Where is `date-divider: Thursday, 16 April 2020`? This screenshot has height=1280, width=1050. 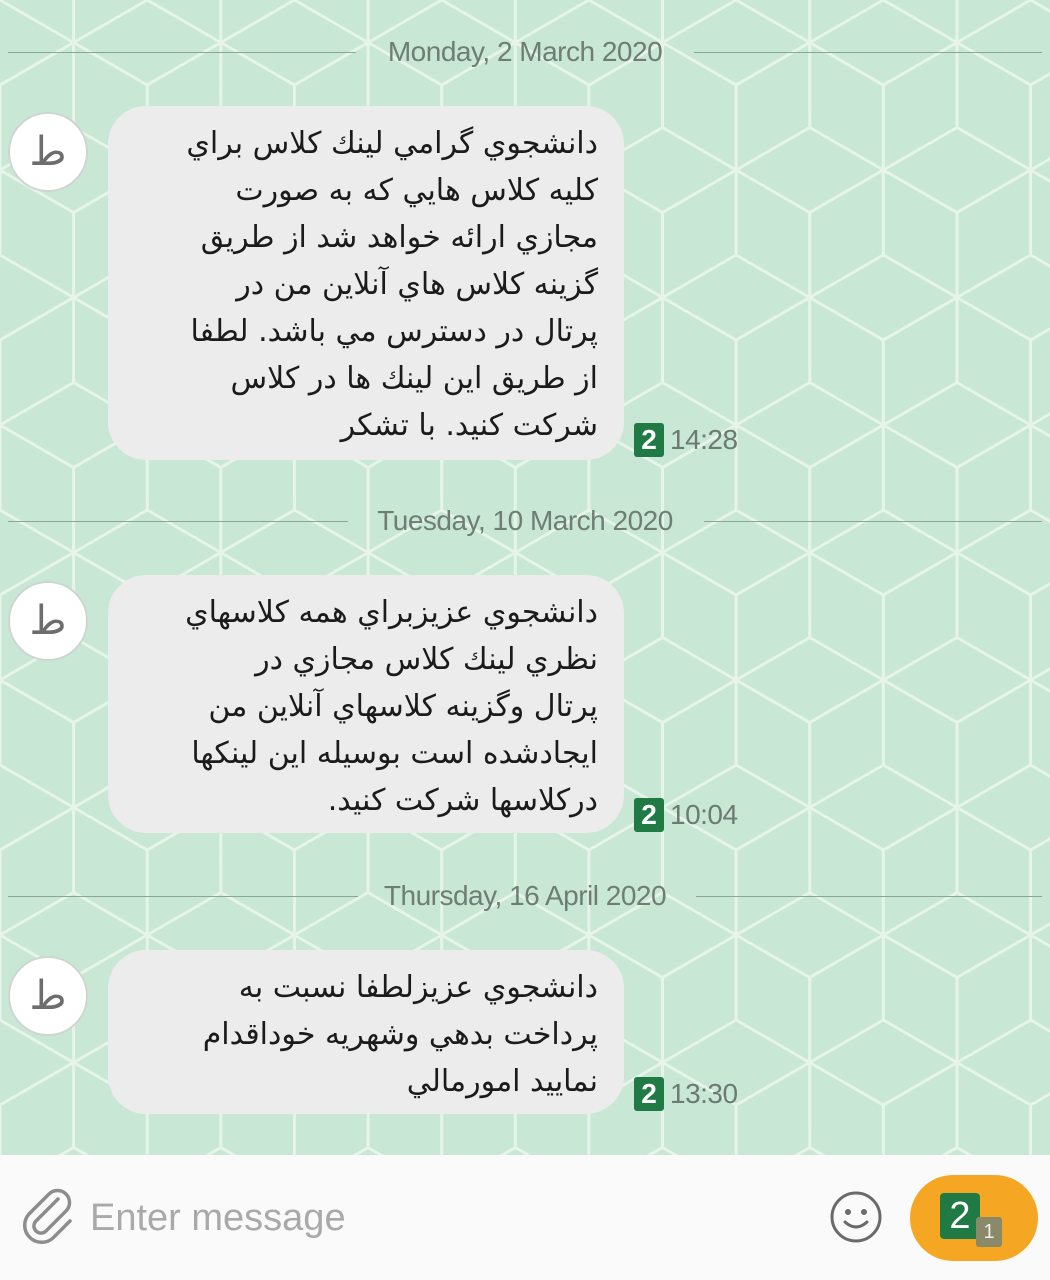
date-divider: Thursday, 16 April 2020 is located at coordinates (525, 896).